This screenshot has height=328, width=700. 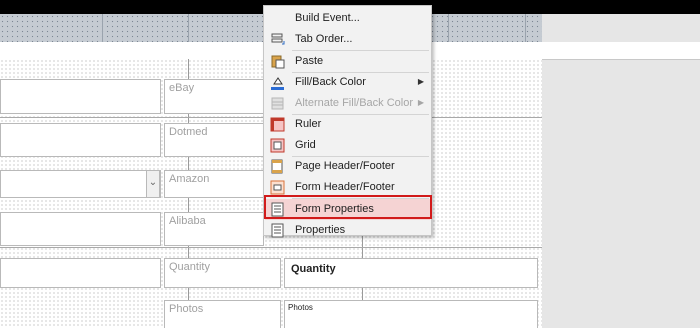 What do you see at coordinates (347, 145) in the screenshot?
I see `menu-item-grid: Grid` at bounding box center [347, 145].